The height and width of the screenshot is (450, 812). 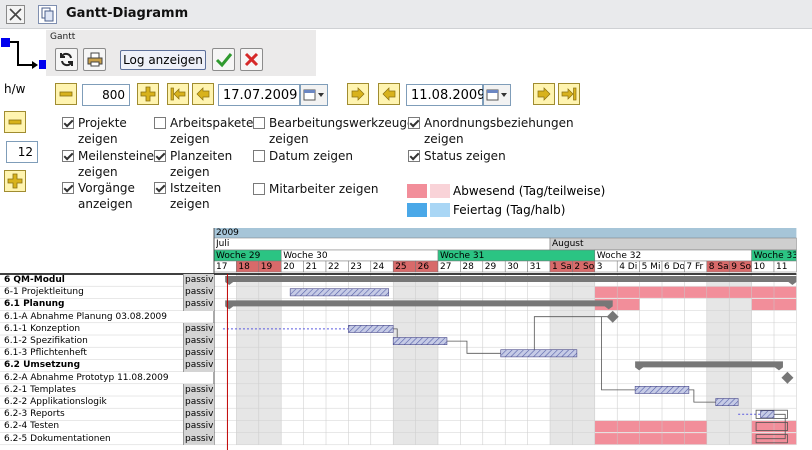 I want to click on document-button, so click(x=47, y=14).